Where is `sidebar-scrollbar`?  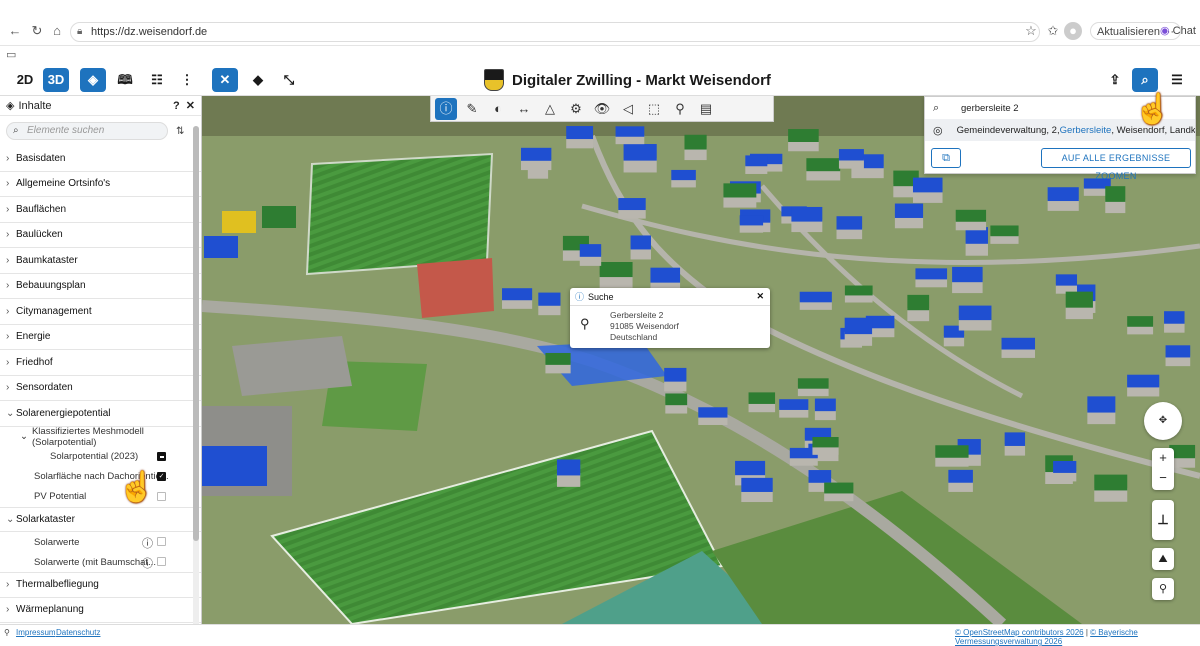 sidebar-scrollbar is located at coordinates (196, 375).